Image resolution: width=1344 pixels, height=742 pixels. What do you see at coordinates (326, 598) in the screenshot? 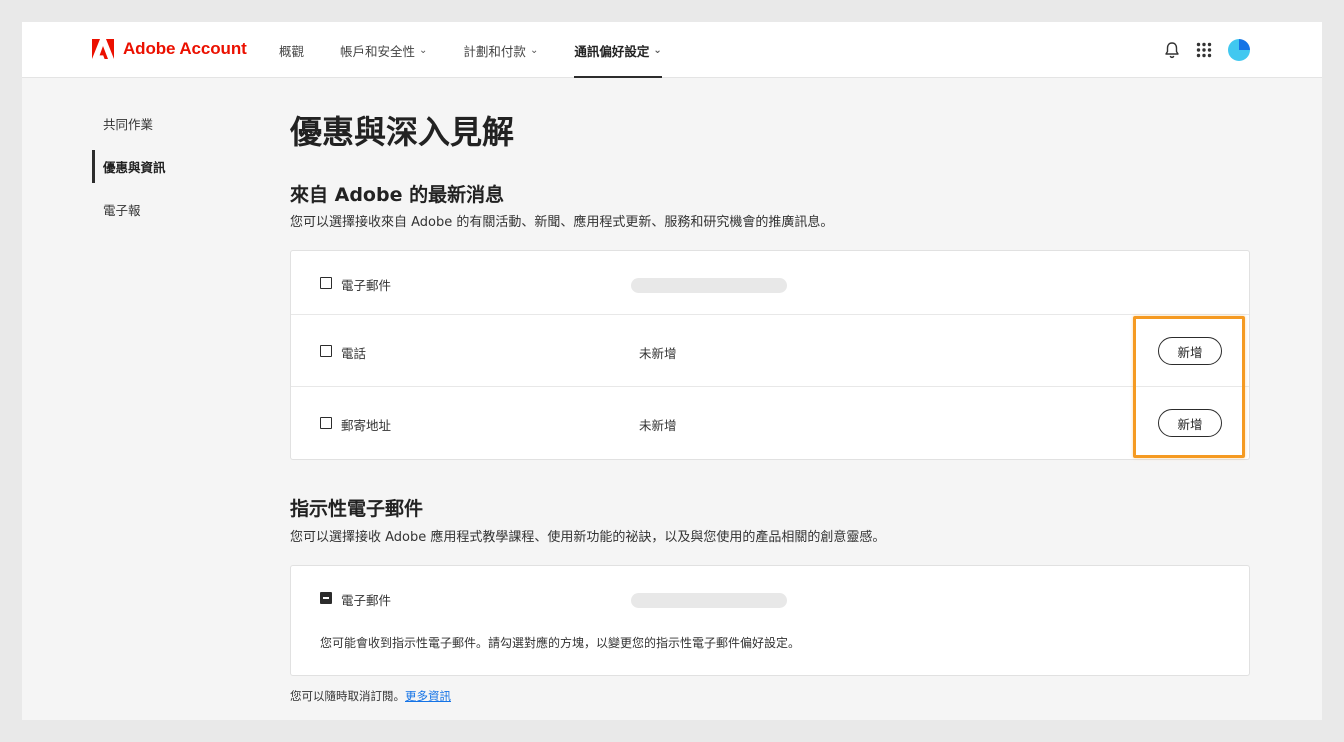
I see `guided-email-checkbox` at bounding box center [326, 598].